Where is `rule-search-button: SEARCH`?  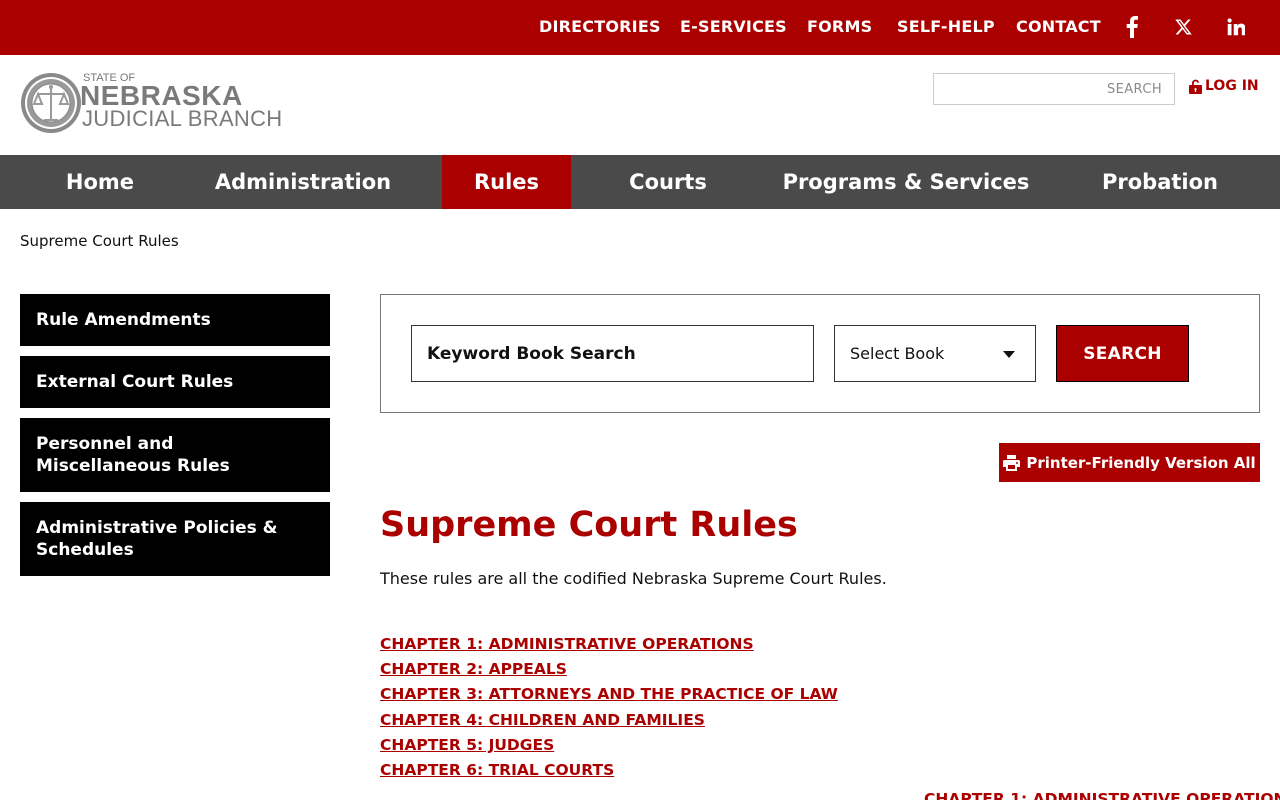 rule-search-button: SEARCH is located at coordinates (1122, 353).